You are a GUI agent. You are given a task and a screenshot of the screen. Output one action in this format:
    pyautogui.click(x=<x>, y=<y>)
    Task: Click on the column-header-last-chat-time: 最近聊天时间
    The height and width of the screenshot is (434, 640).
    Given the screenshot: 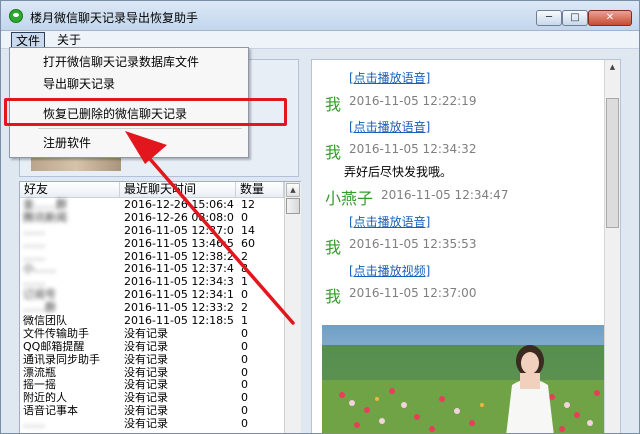 What is the action you would take?
    pyautogui.click(x=178, y=190)
    